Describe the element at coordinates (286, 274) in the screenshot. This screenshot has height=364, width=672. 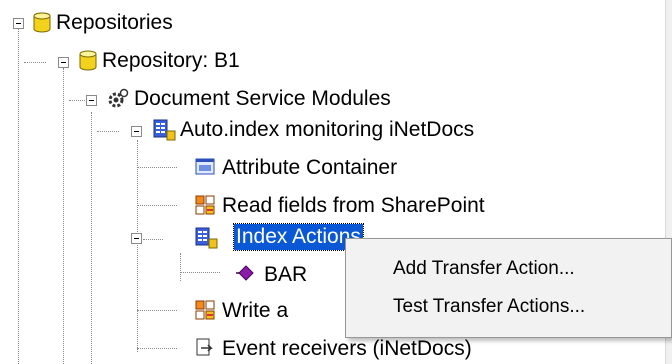
I see `tree-node-label: BAR` at that location.